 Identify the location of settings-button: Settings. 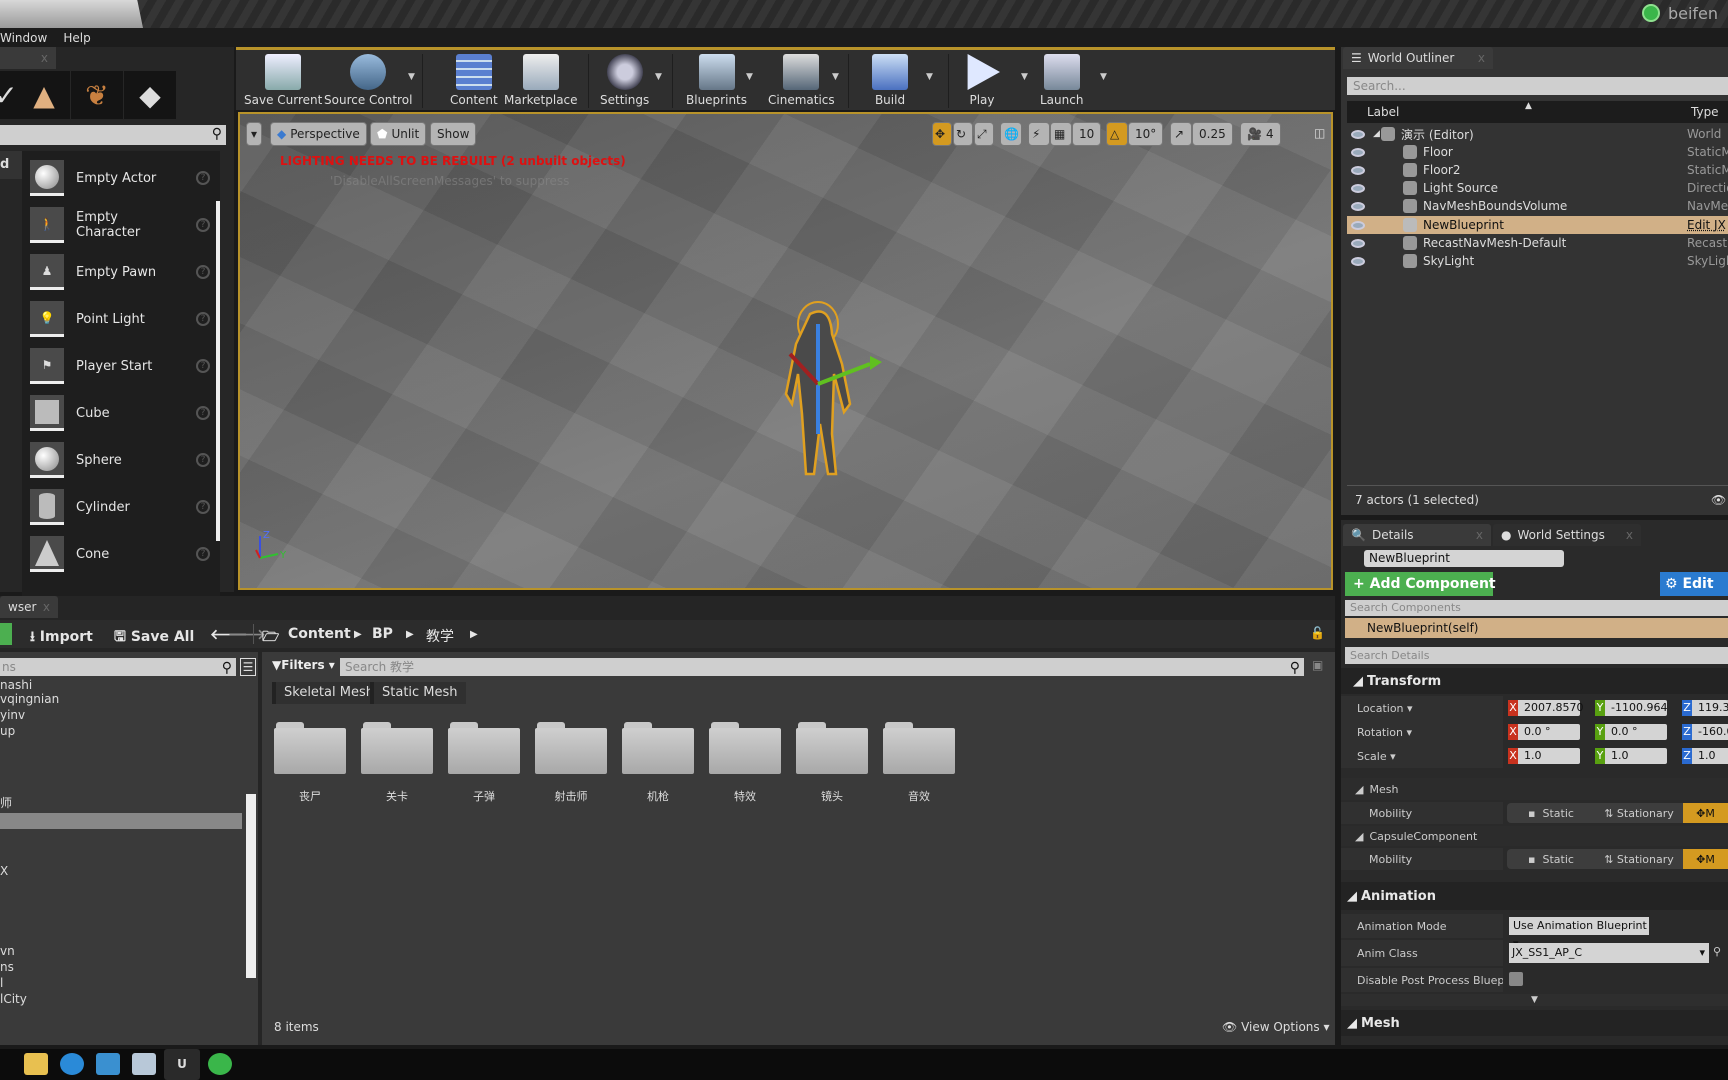
(624, 82).